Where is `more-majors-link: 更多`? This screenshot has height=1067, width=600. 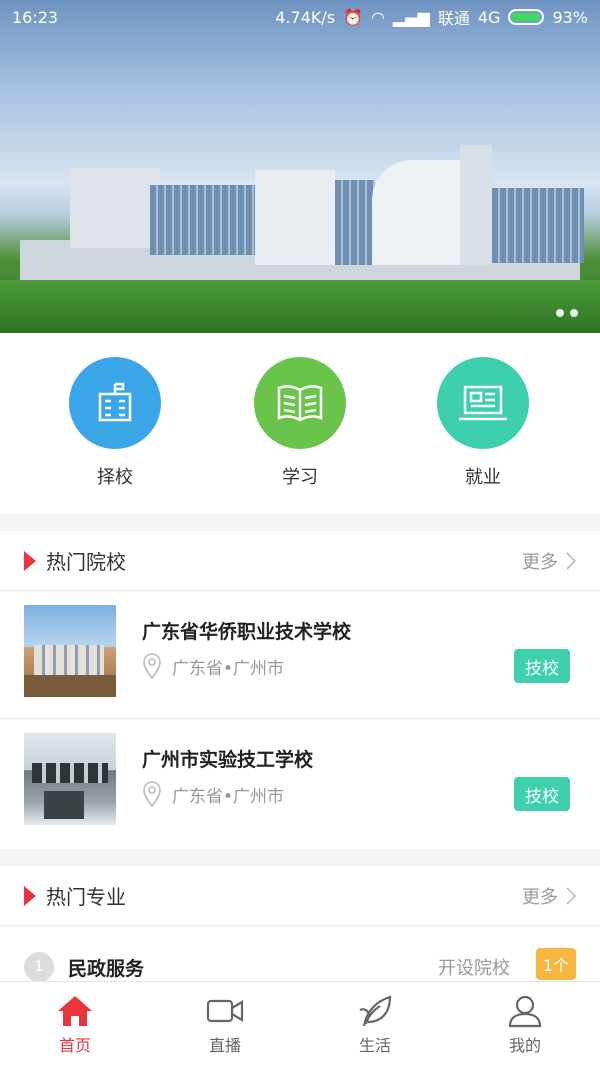 more-majors-link: 更多 is located at coordinates (549, 896).